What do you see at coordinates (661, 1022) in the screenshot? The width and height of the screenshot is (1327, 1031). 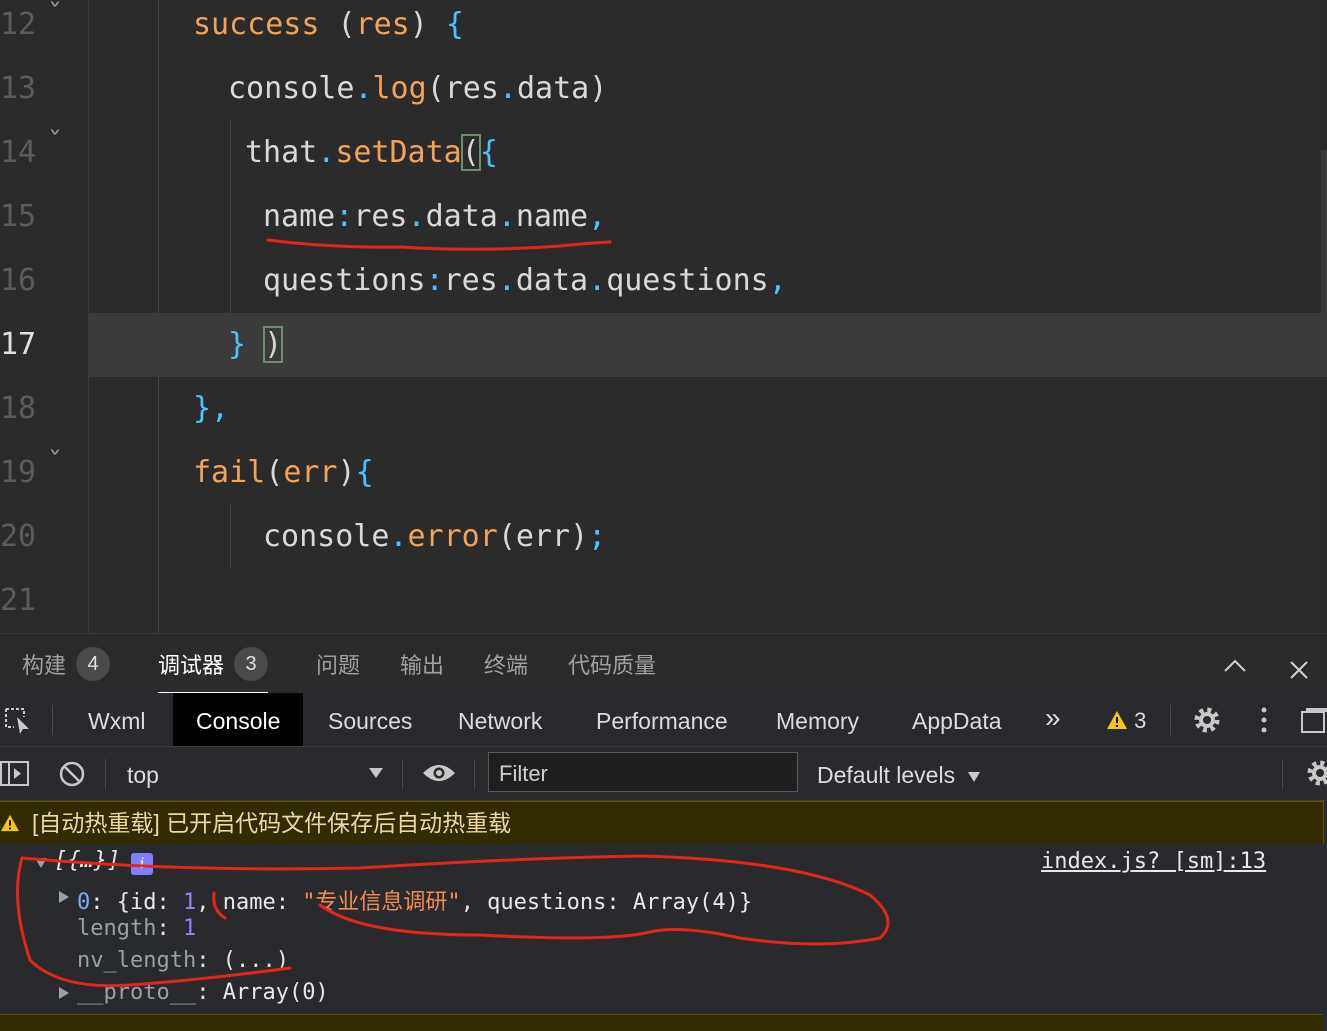 I see `console-warning-message-partial` at bounding box center [661, 1022].